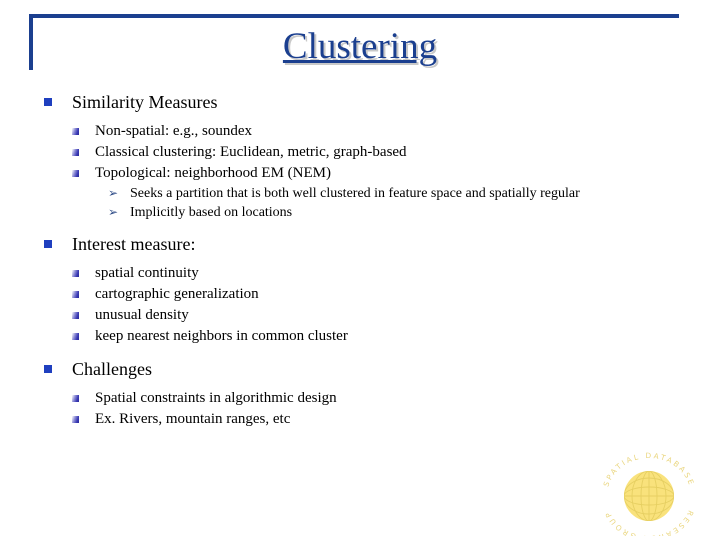  I want to click on title-block: Clustering, so click(360, 47).